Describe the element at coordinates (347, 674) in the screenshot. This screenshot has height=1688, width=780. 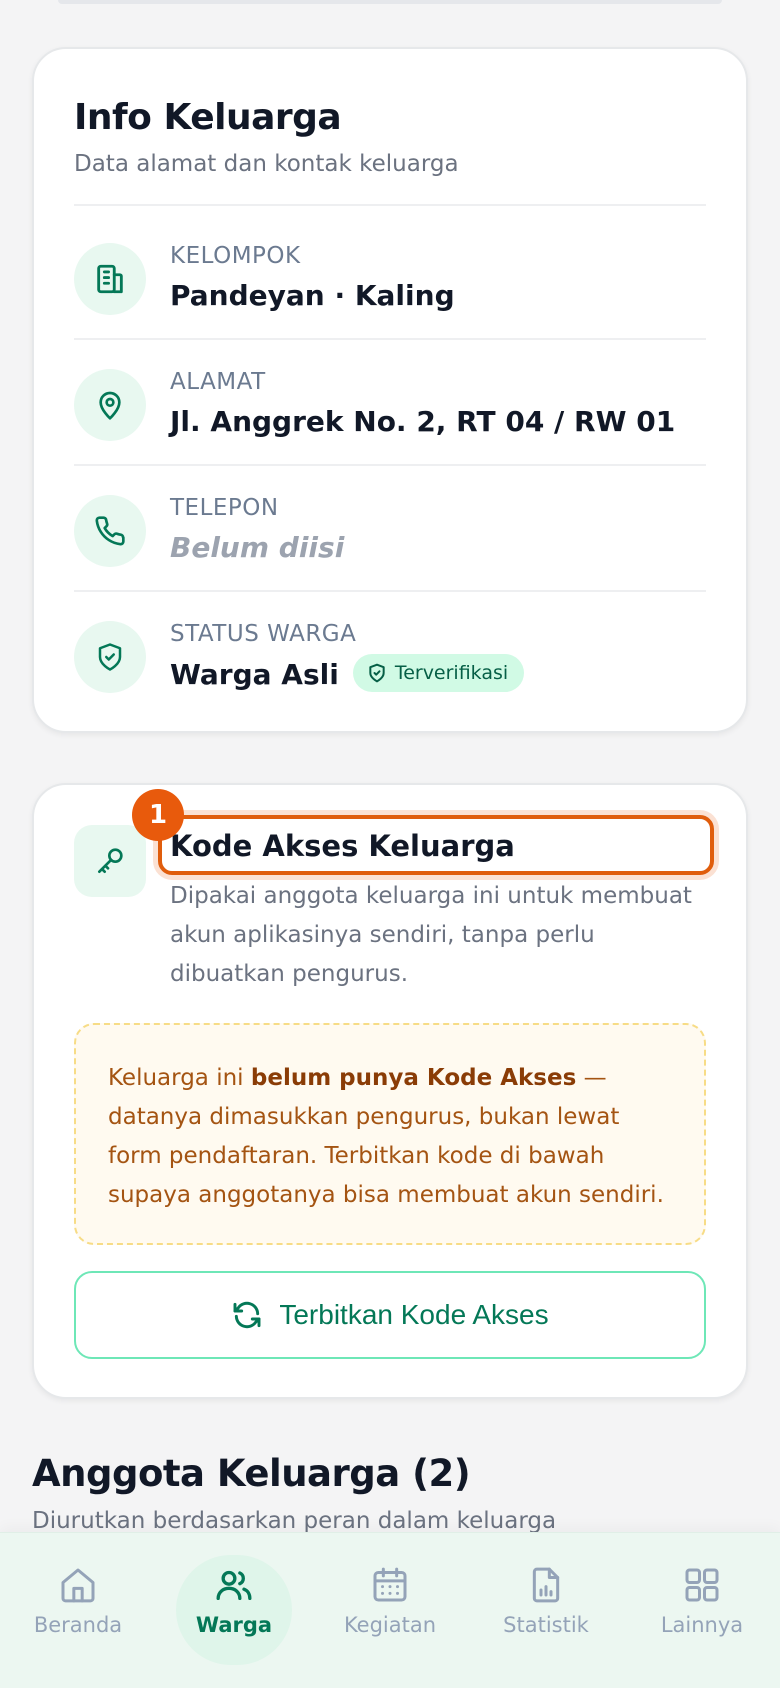
I see `row-value-status: Warga Asli Terverifikasi` at that location.